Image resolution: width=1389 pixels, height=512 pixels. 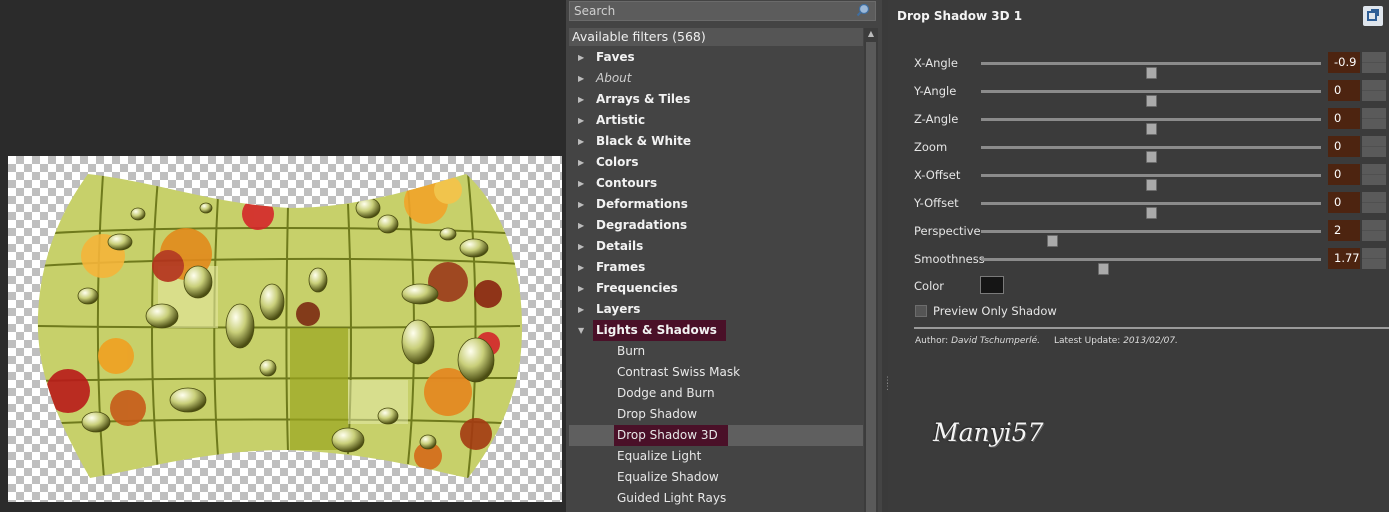 I want to click on scrollbar-thumb, so click(x=871, y=277).